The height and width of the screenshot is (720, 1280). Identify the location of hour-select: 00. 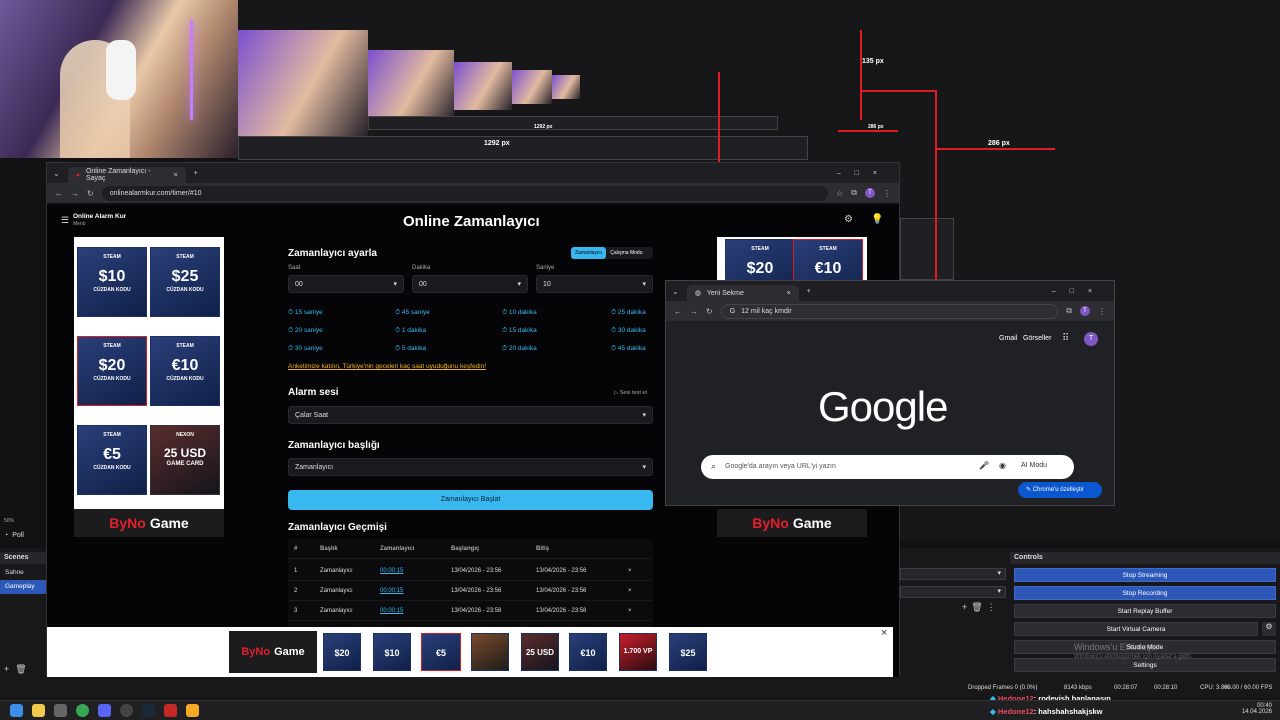
(346, 284).